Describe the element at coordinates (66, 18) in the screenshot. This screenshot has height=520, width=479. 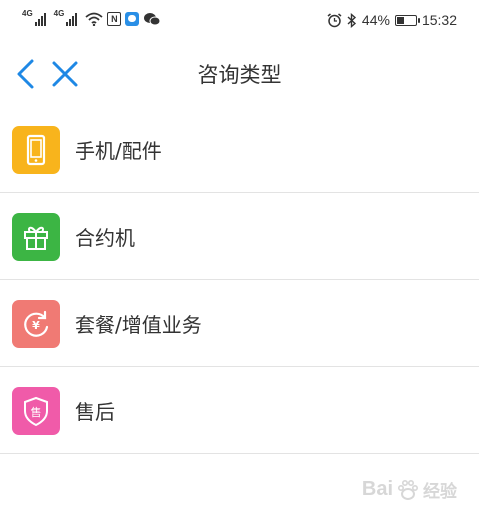
I see `signal-sim2-icon: 4G` at that location.